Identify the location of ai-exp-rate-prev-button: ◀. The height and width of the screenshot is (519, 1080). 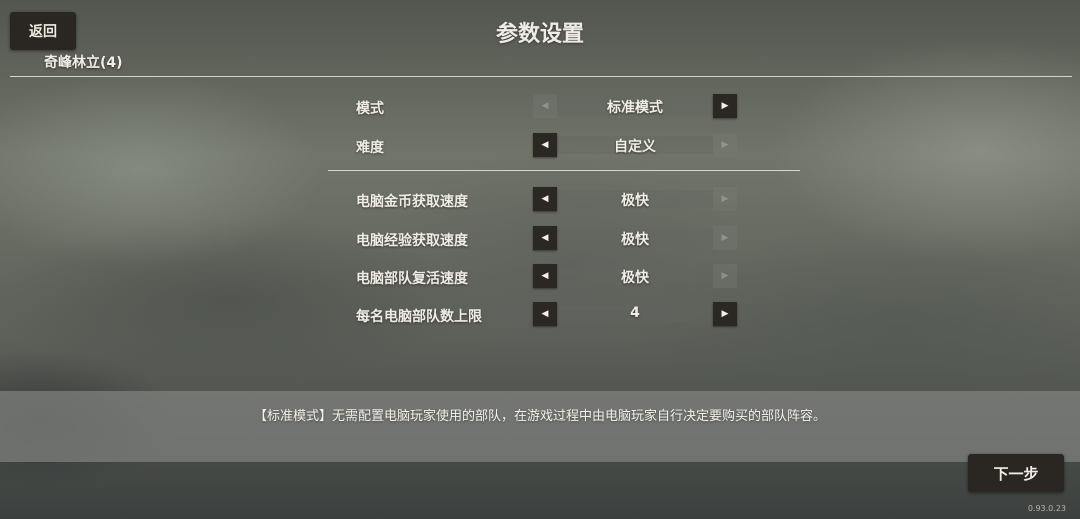
(545, 238).